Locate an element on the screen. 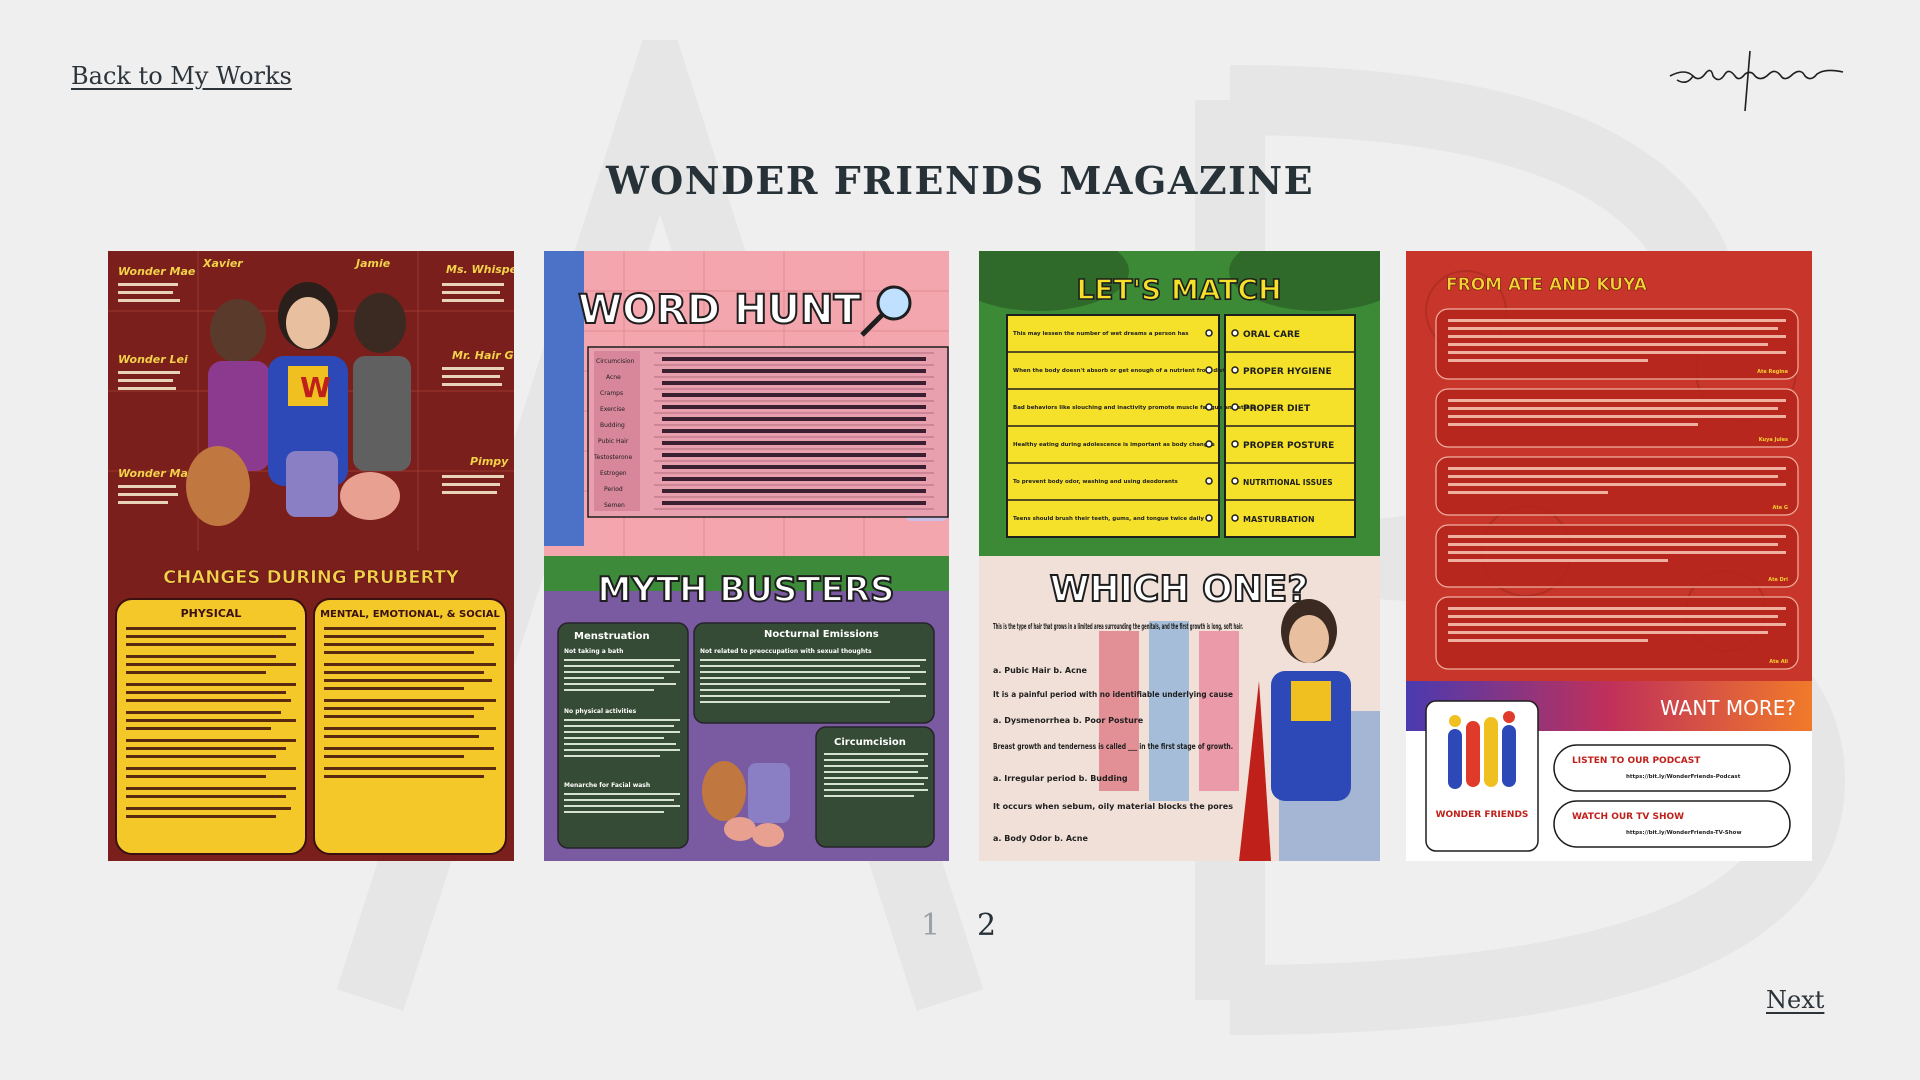  signature-logo is located at coordinates (1756, 81).